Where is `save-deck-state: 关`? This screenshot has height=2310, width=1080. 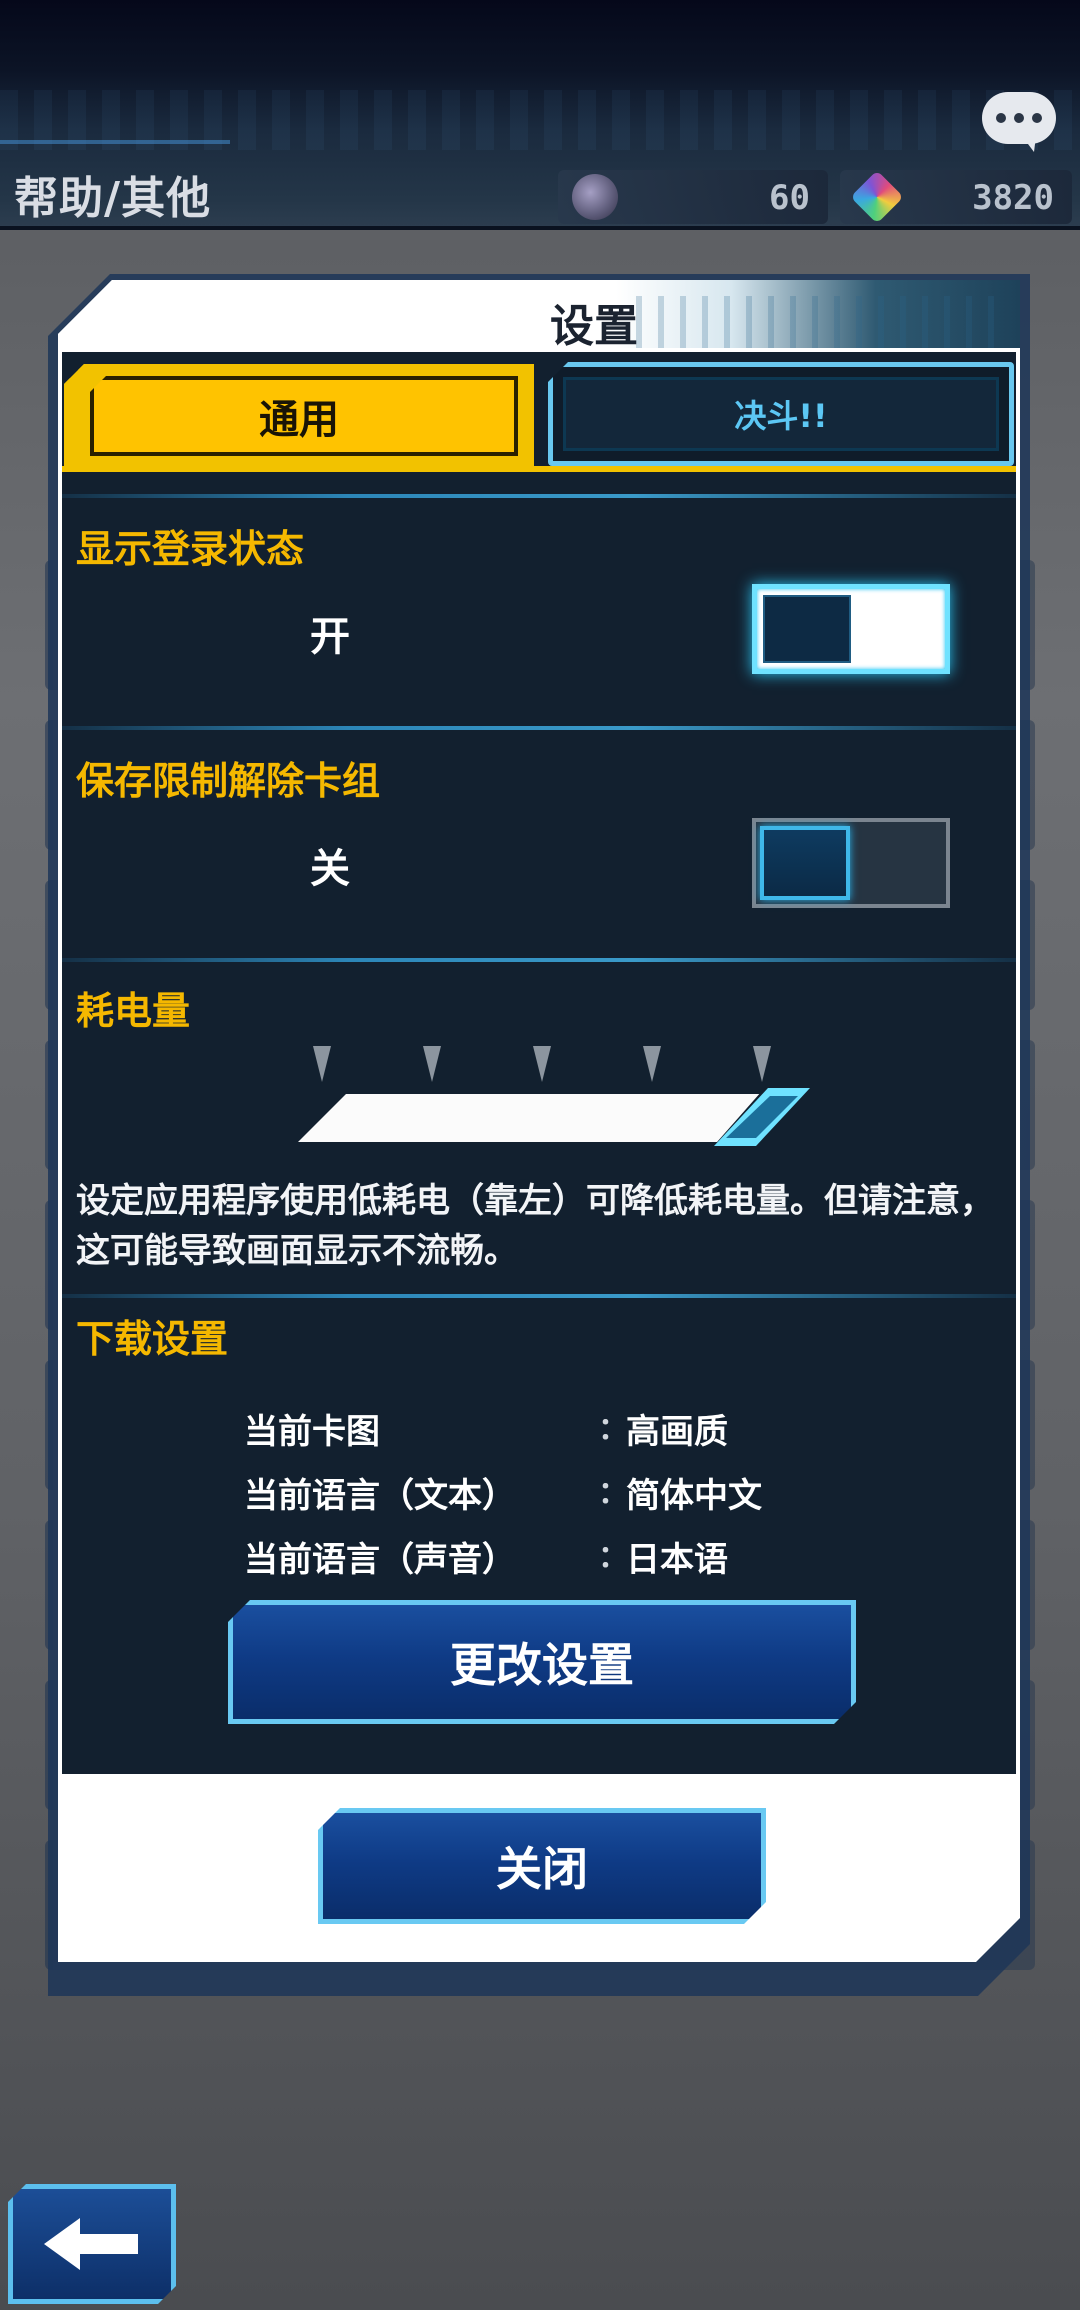 save-deck-state: 关 is located at coordinates (330, 869).